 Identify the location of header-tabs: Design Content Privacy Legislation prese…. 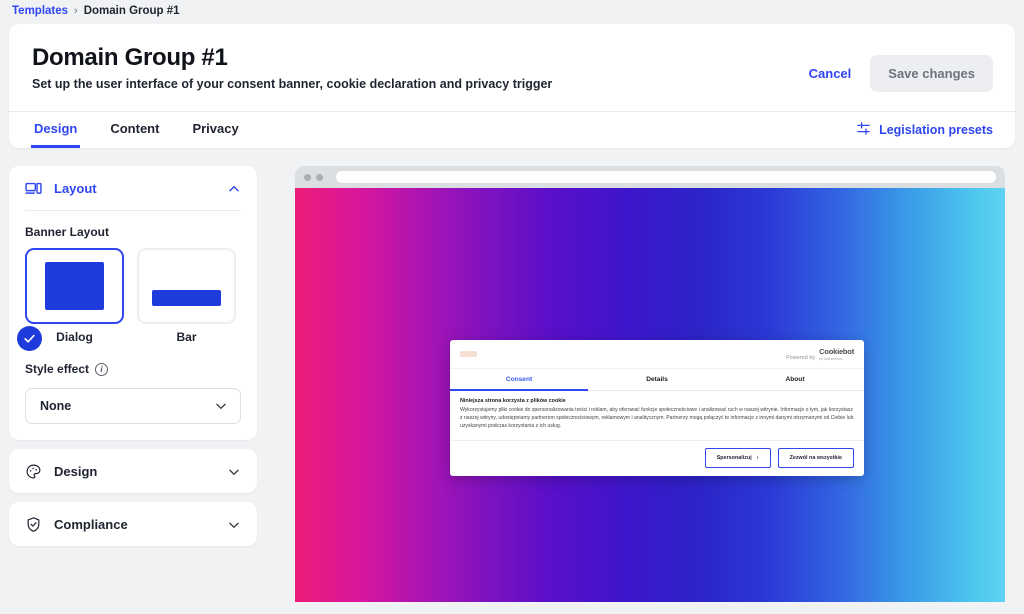
(512, 130).